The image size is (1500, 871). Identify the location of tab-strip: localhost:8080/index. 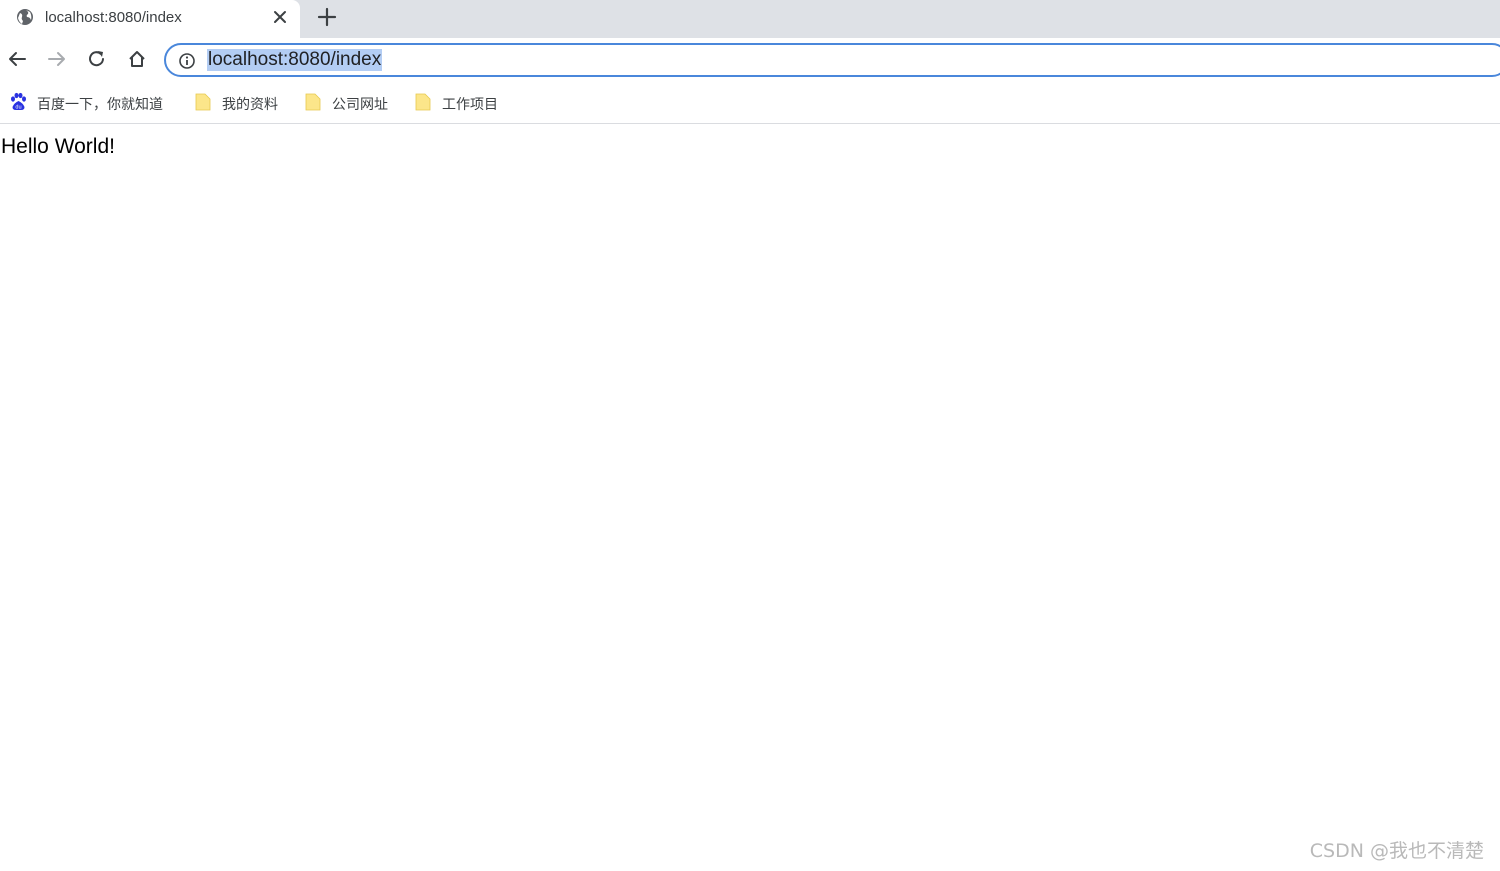
(750, 19).